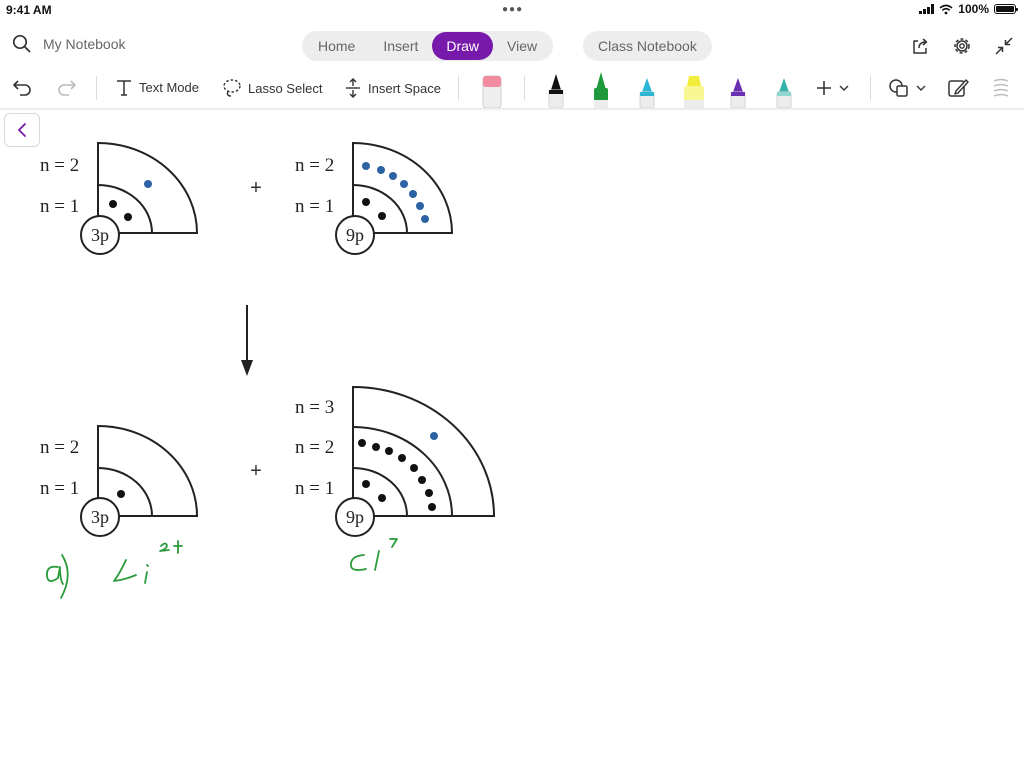 The width and height of the screenshot is (1024, 768). I want to click on tab-class-notebook: Class Notebook, so click(647, 46).